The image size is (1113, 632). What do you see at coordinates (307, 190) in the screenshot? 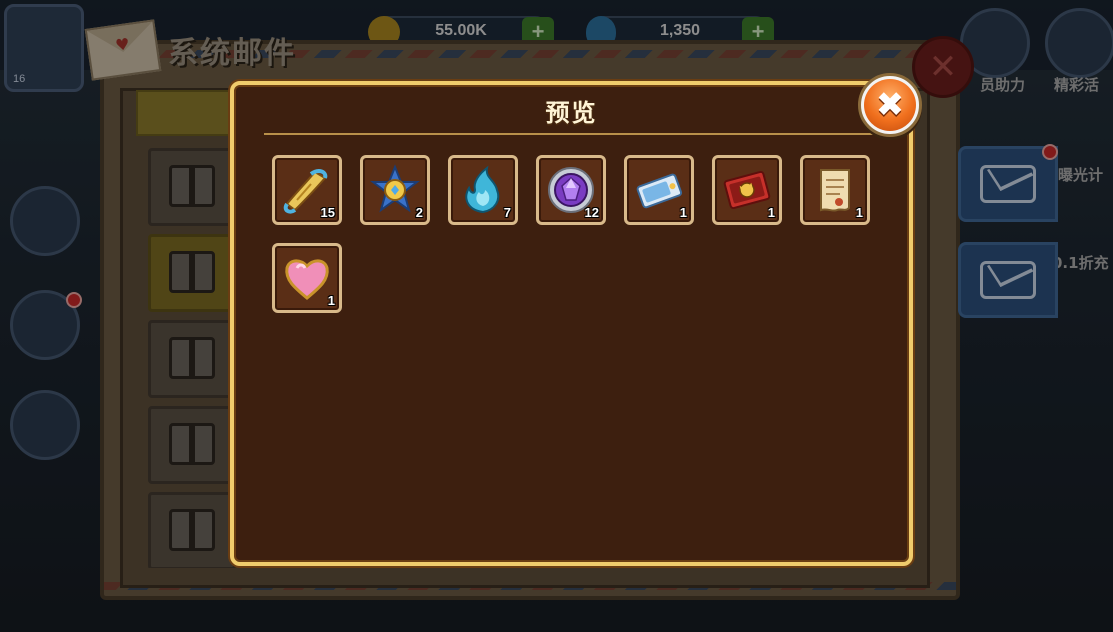
I see `reward-item: 15` at bounding box center [307, 190].